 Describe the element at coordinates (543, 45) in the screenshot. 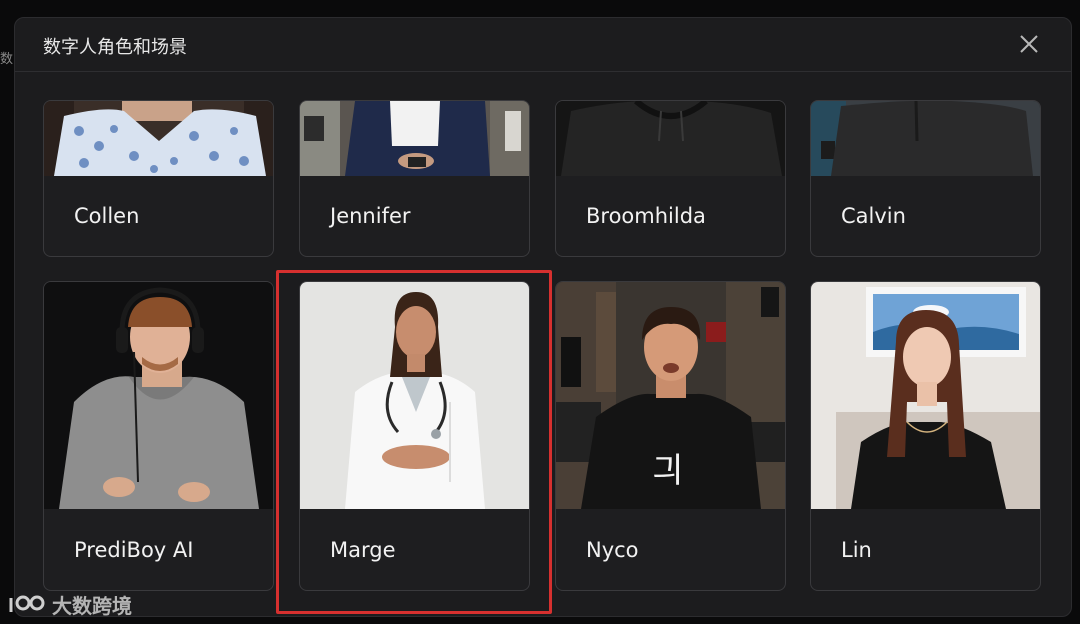

I see `dialog-header: 数字人角色和场景` at that location.